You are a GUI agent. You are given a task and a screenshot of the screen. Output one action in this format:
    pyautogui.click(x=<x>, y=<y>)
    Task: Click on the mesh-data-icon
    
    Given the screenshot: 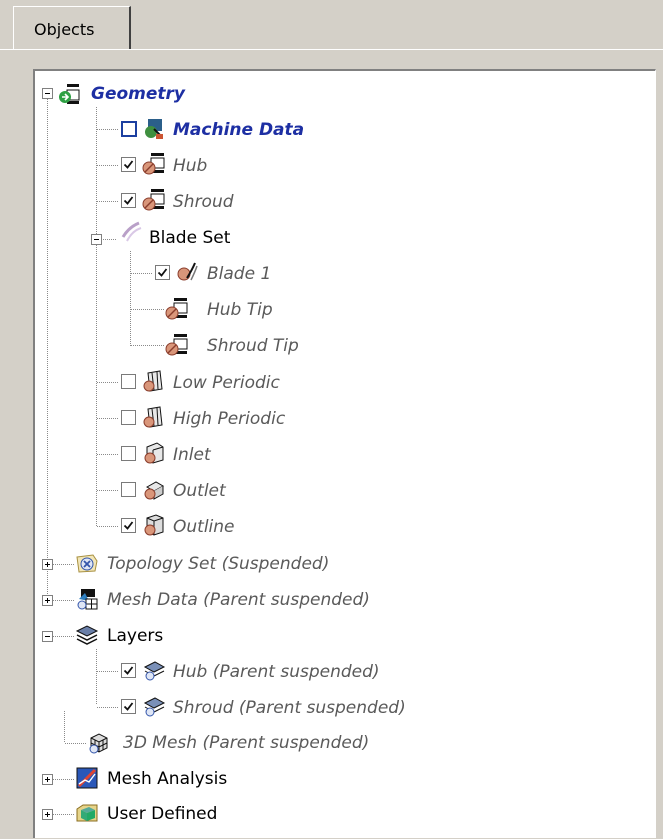 What is the action you would take?
    pyautogui.click(x=87, y=599)
    